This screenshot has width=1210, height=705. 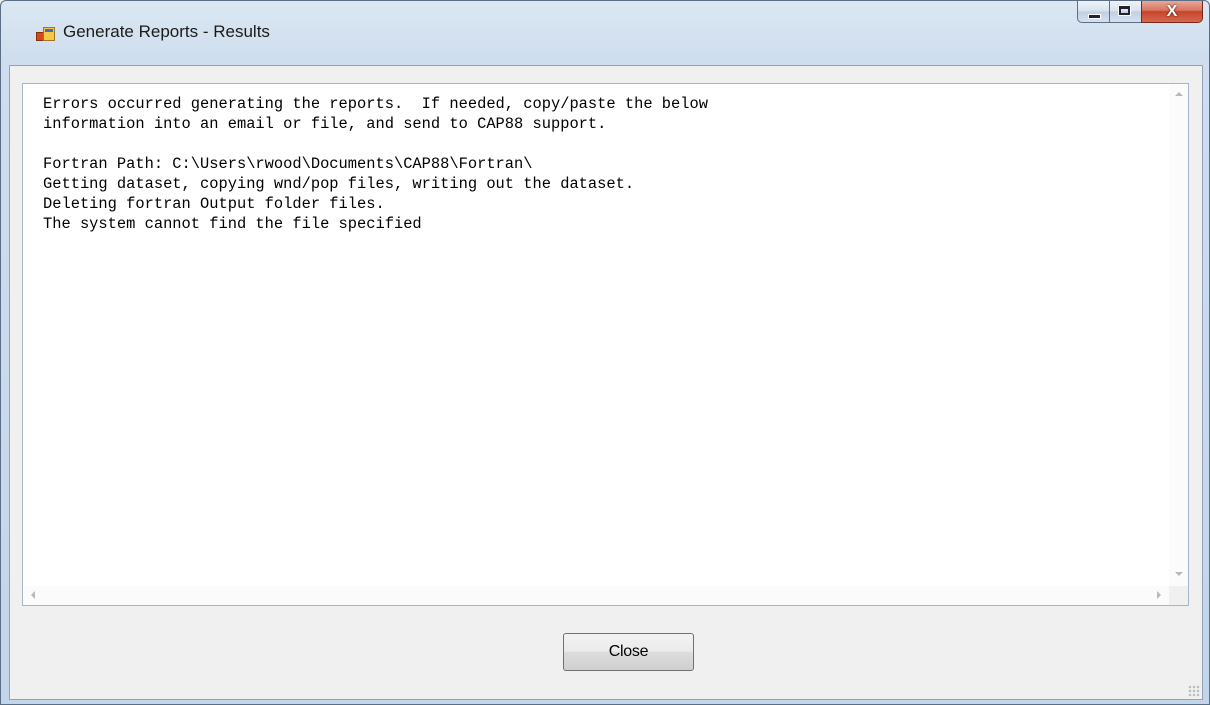 What do you see at coordinates (605, 33) in the screenshot?
I see `title-bar: Generate Reports - Results X` at bounding box center [605, 33].